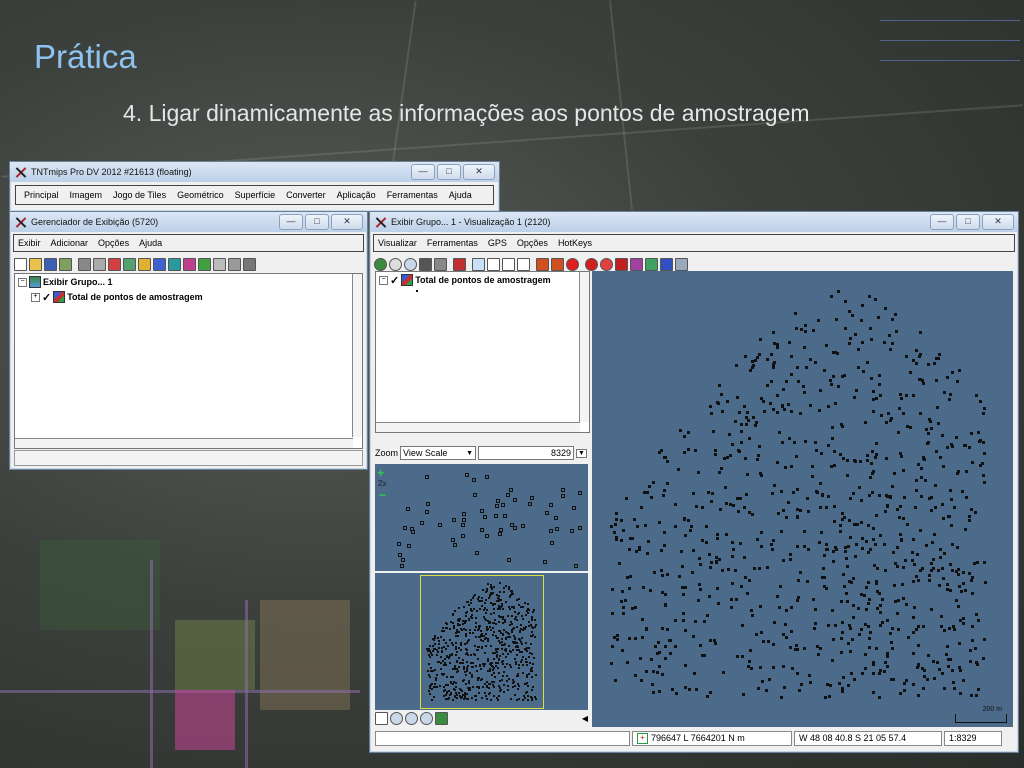 The height and width of the screenshot is (768, 1024). I want to click on pointer-icon, so click(621, 264).